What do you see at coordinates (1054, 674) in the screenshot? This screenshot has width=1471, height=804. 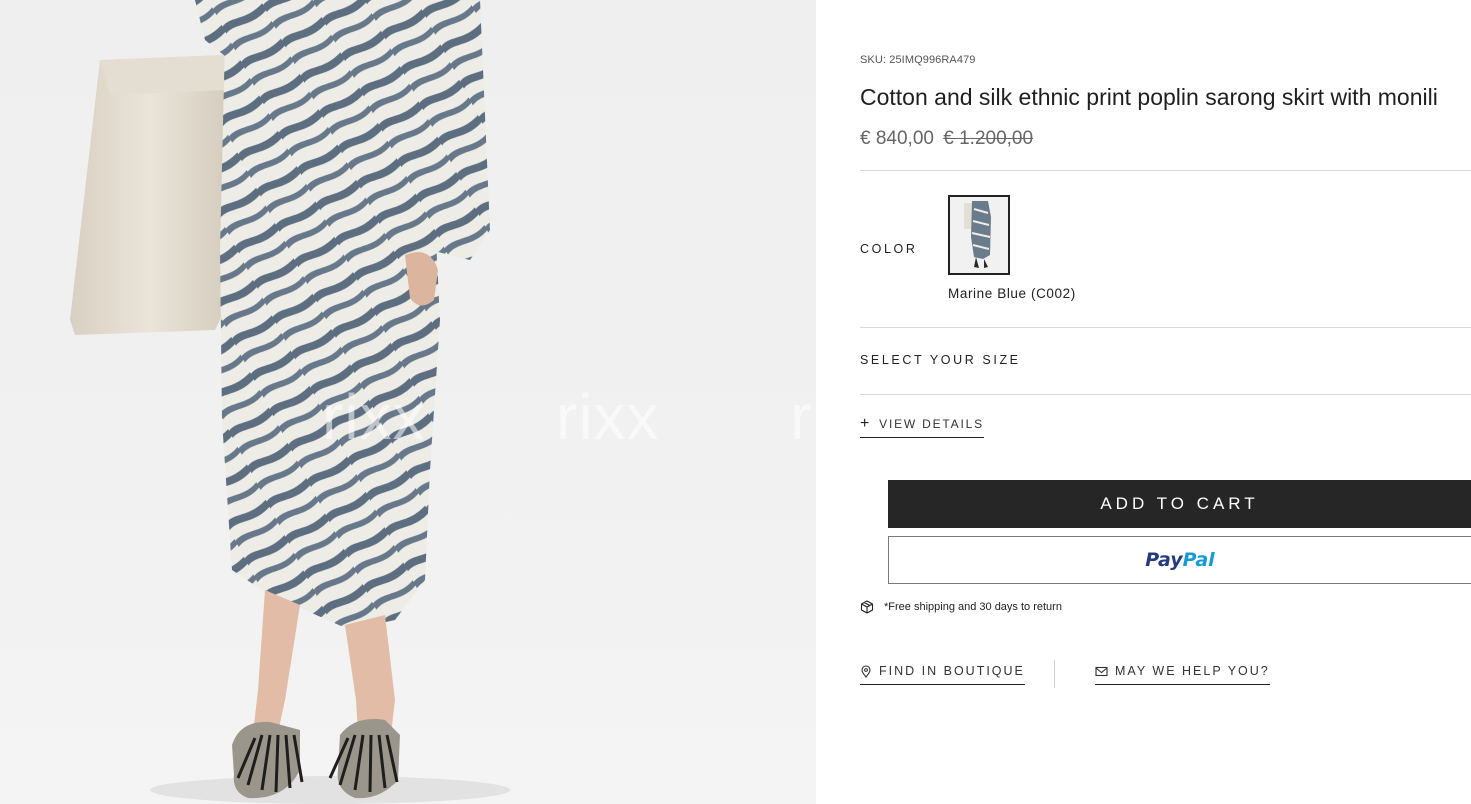 I see `link-separator` at bounding box center [1054, 674].